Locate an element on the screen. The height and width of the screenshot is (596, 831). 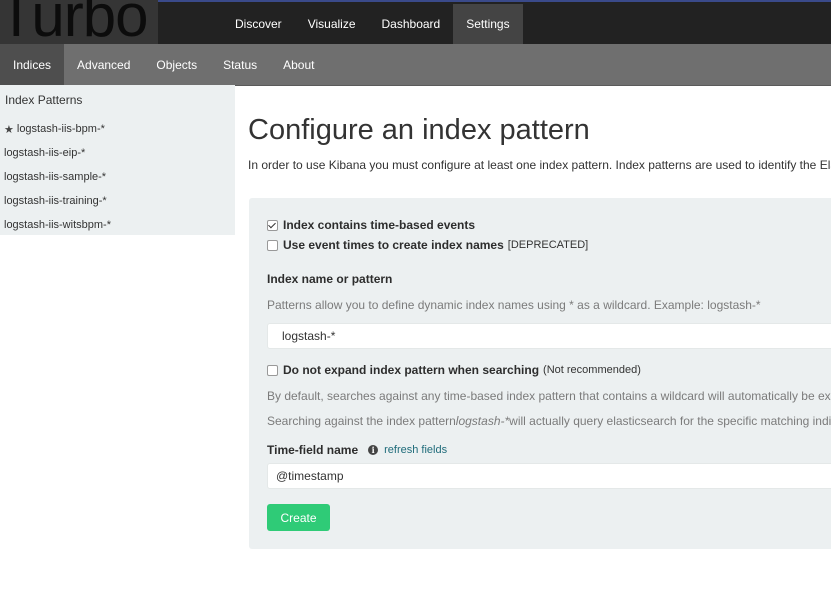
tab-status: Status is located at coordinates (240, 64).